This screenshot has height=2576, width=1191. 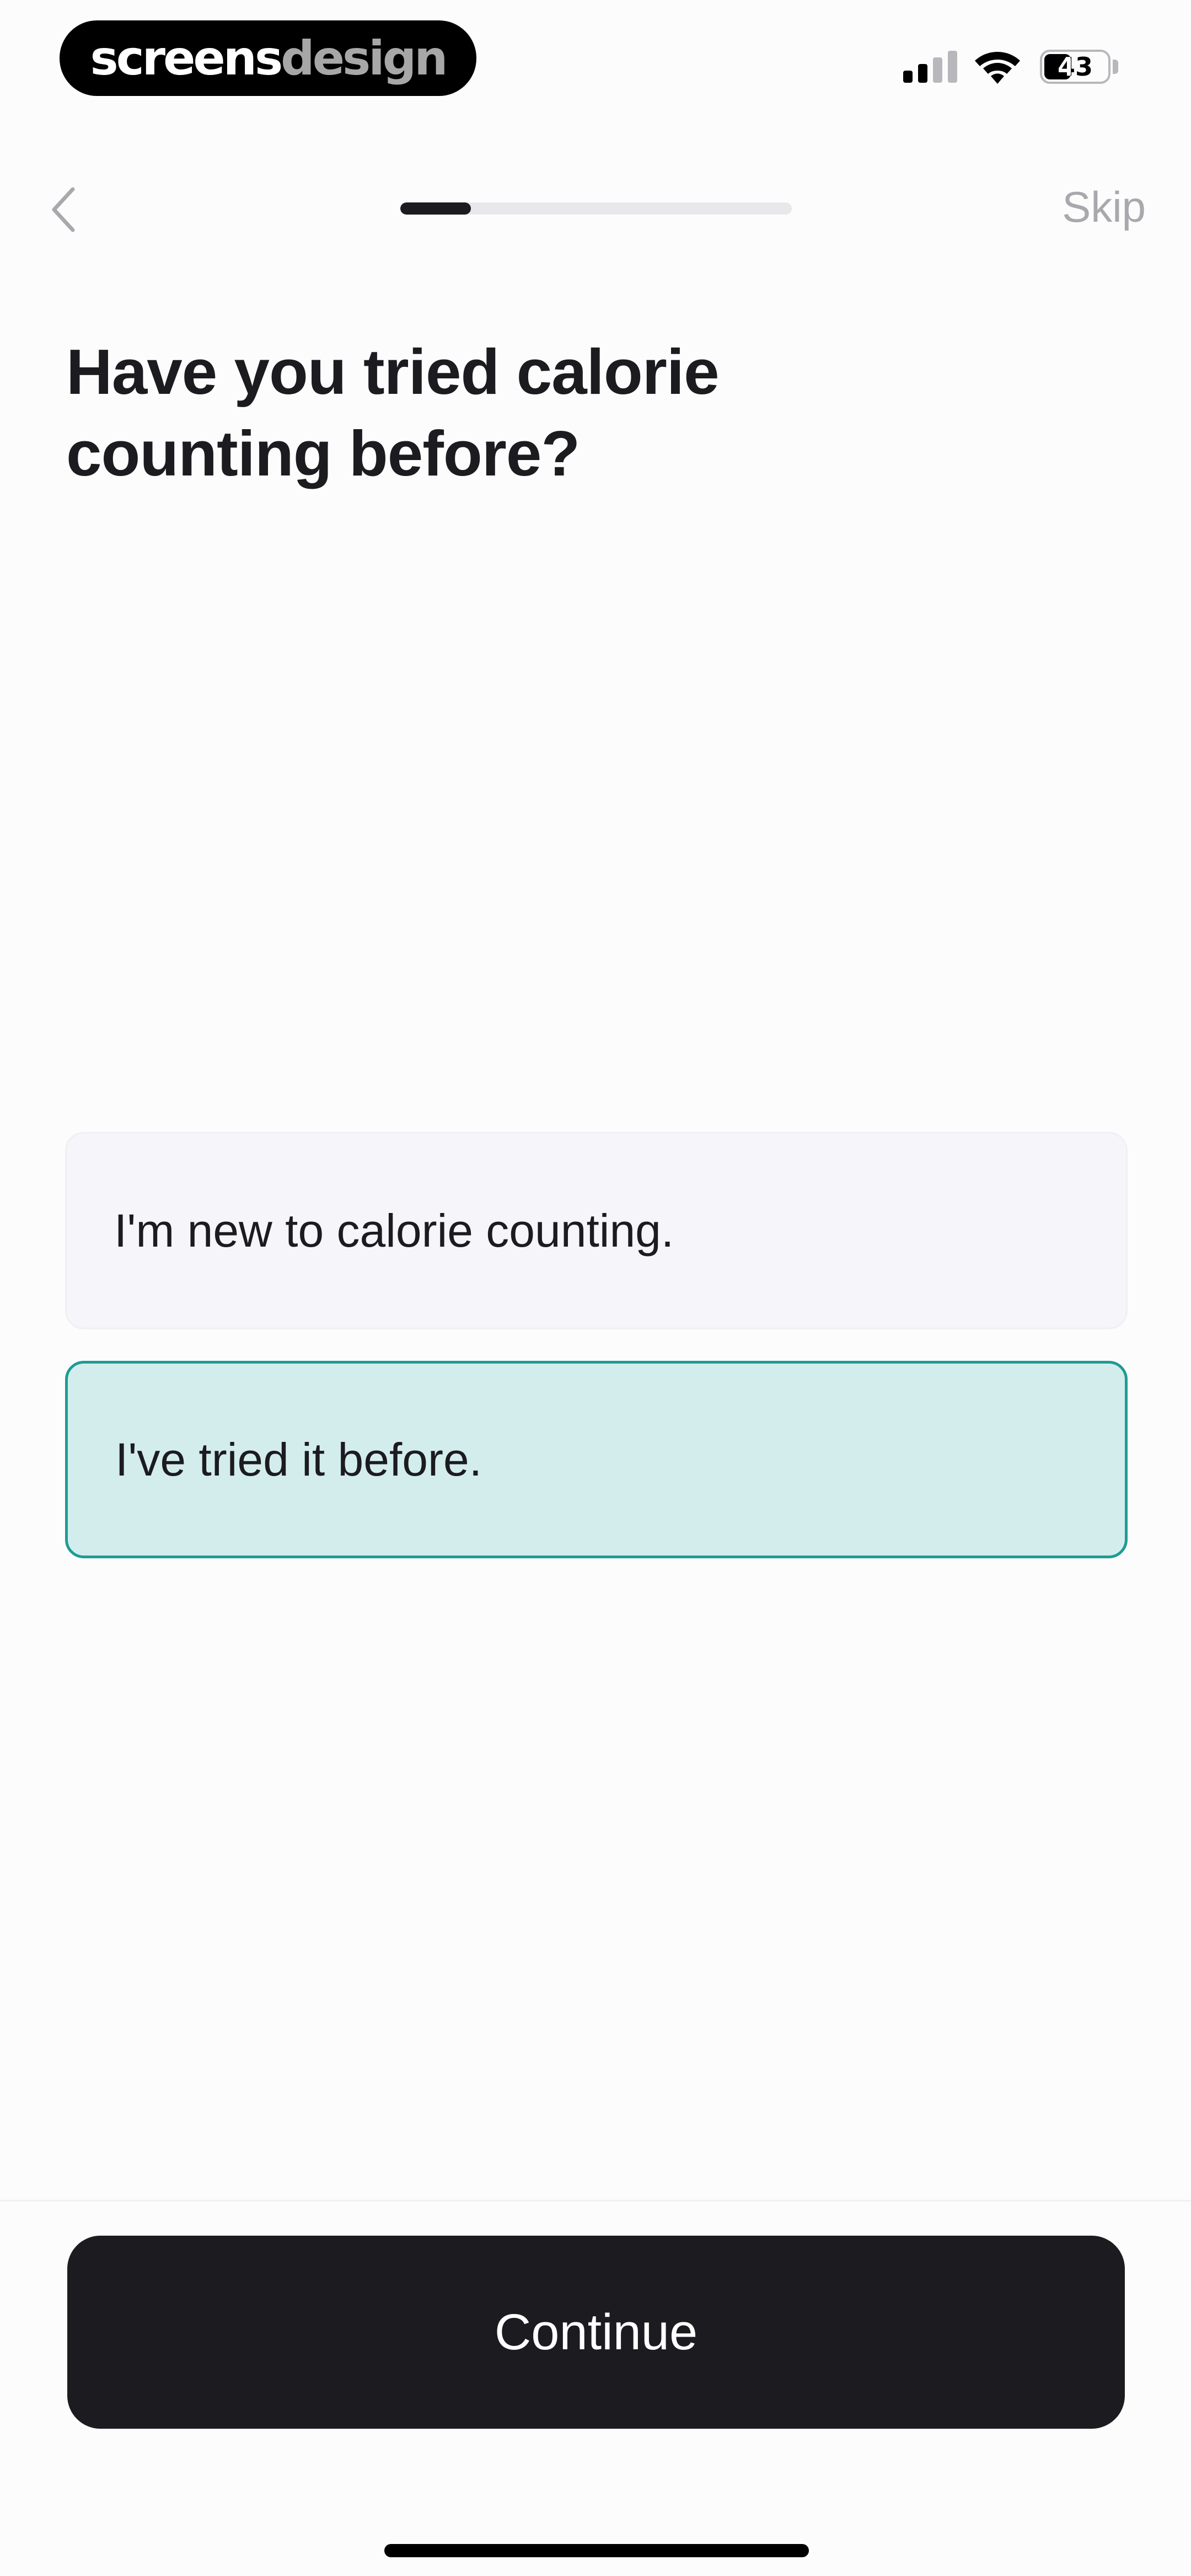 What do you see at coordinates (997, 68) in the screenshot?
I see `wifi-icon` at bounding box center [997, 68].